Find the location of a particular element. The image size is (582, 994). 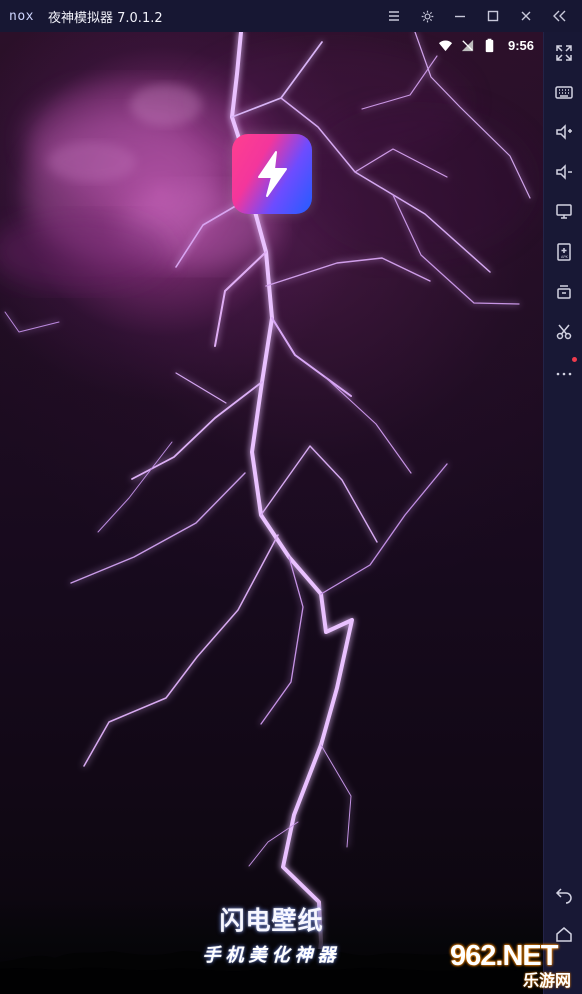

status-time: 9:56 is located at coordinates (520, 45).